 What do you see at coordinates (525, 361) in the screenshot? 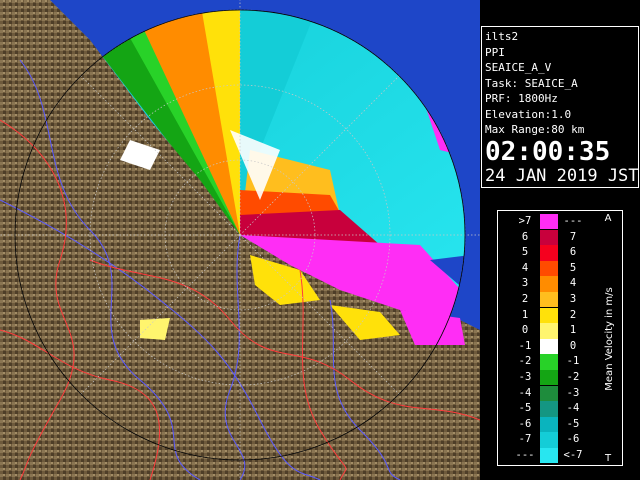
I see `legend-row-low: -2` at bounding box center [525, 361].